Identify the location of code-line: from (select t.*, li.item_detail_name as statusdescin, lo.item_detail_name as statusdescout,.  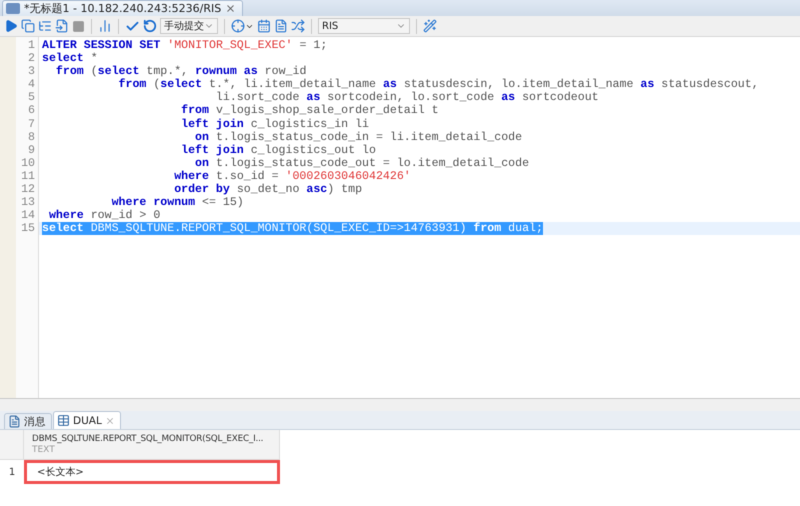
(438, 85).